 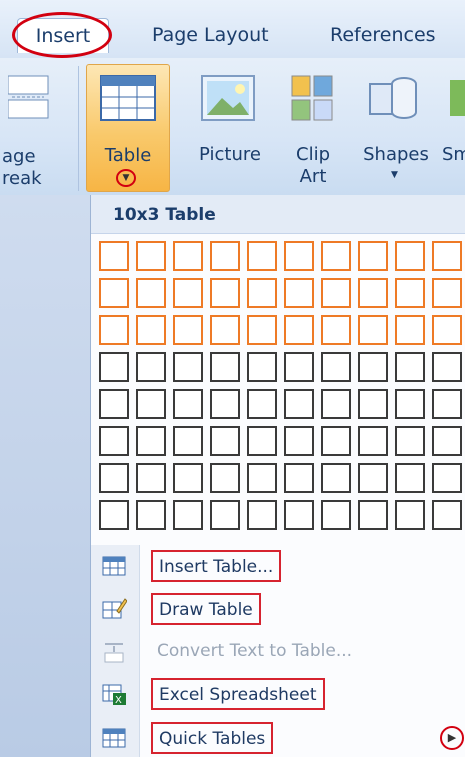 I want to click on tab-page-layout: Page Layout, so click(x=210, y=35).